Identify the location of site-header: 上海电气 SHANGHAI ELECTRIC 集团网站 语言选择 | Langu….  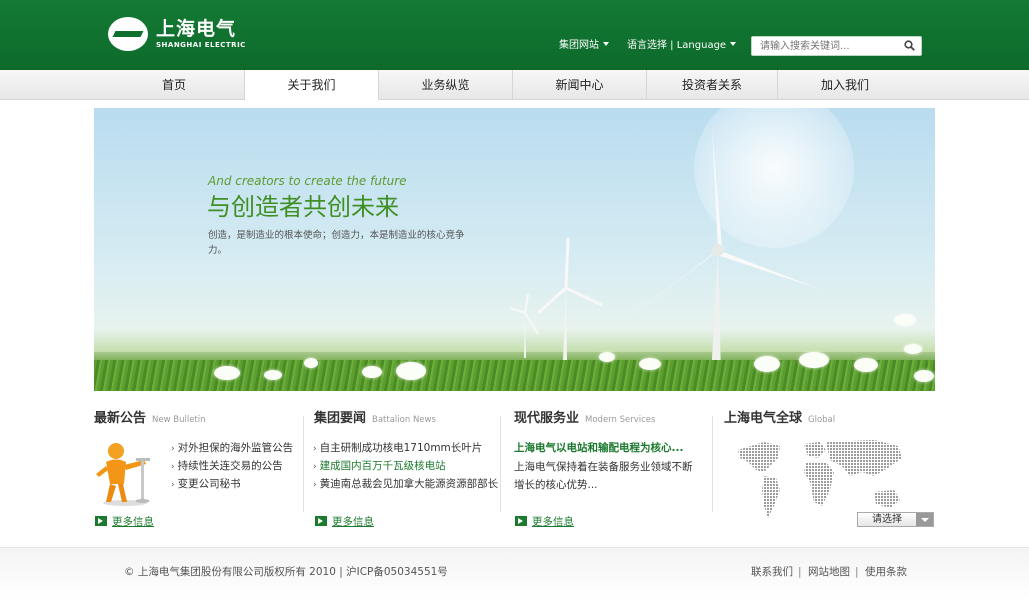
(514, 35).